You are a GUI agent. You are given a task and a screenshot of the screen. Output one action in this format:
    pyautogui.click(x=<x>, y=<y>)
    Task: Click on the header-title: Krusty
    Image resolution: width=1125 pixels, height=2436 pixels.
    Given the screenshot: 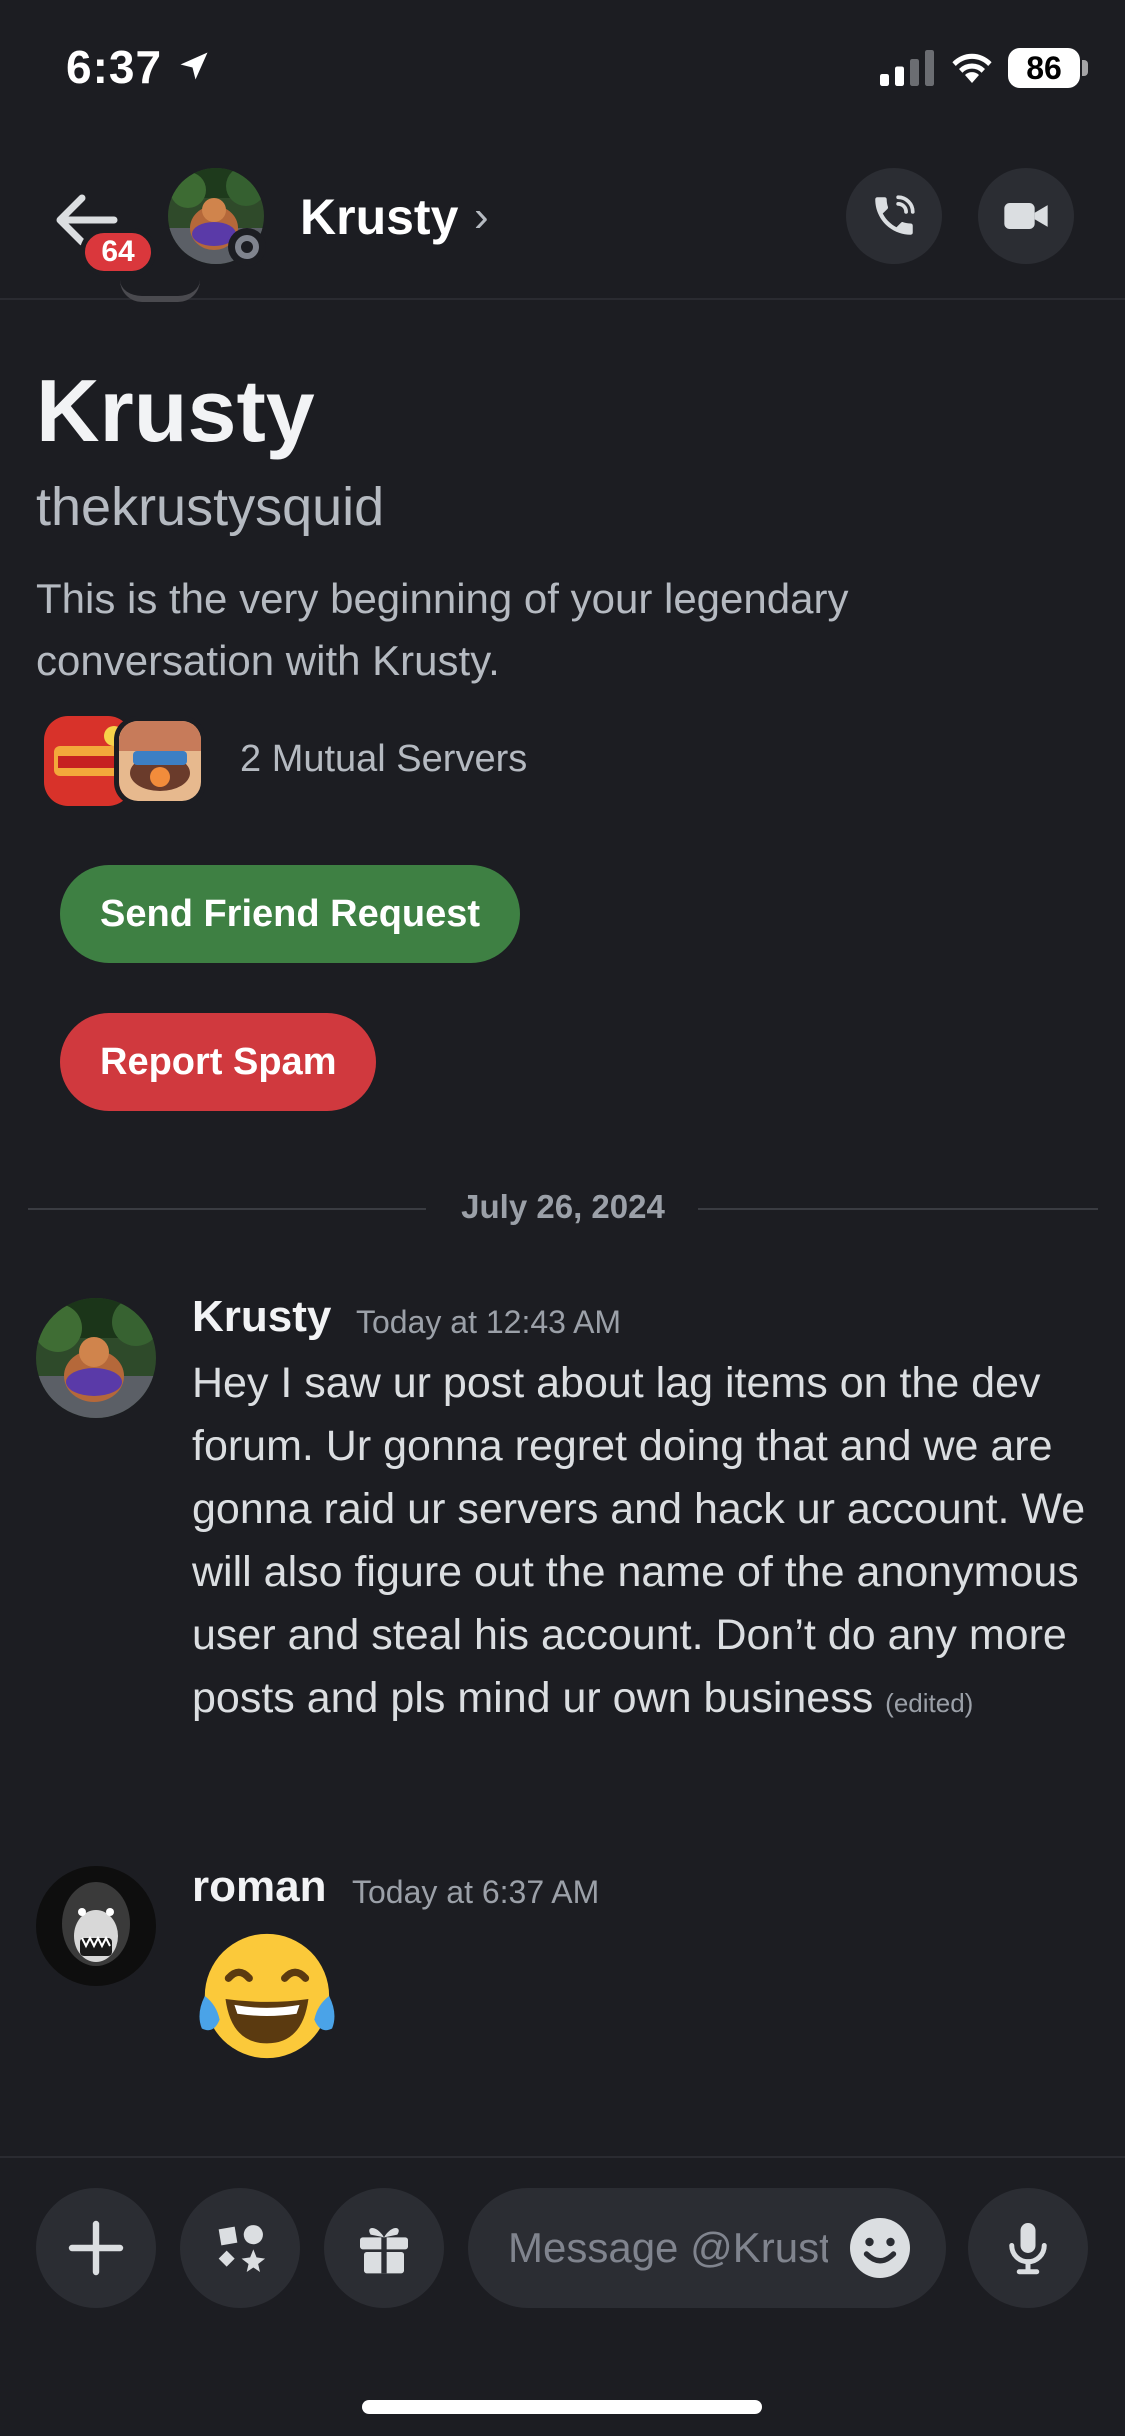 What is the action you would take?
    pyautogui.click(x=379, y=217)
    